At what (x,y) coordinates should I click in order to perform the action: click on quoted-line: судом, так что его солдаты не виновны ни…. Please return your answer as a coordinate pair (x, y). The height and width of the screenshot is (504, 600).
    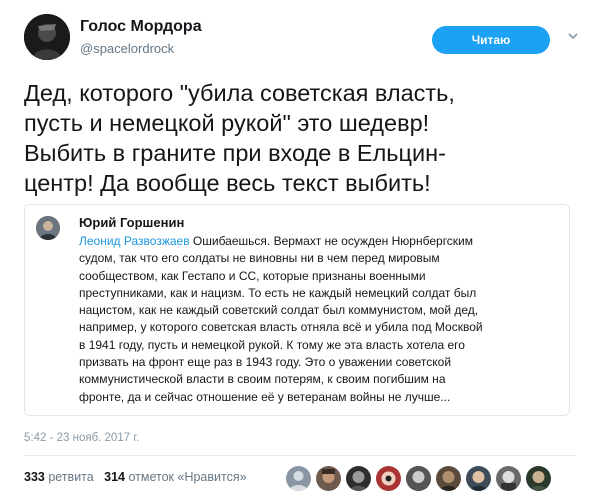
    Looking at the image, I should click on (259, 258).